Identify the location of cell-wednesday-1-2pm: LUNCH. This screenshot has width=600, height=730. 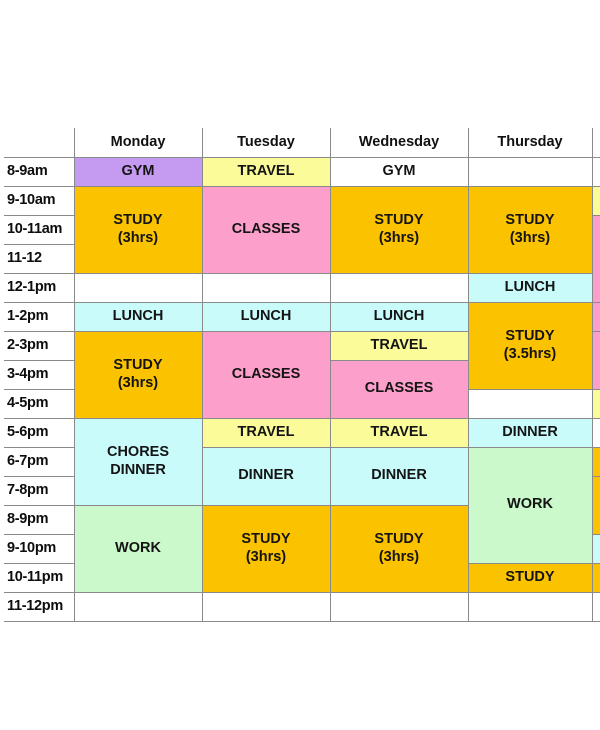
(399, 316).